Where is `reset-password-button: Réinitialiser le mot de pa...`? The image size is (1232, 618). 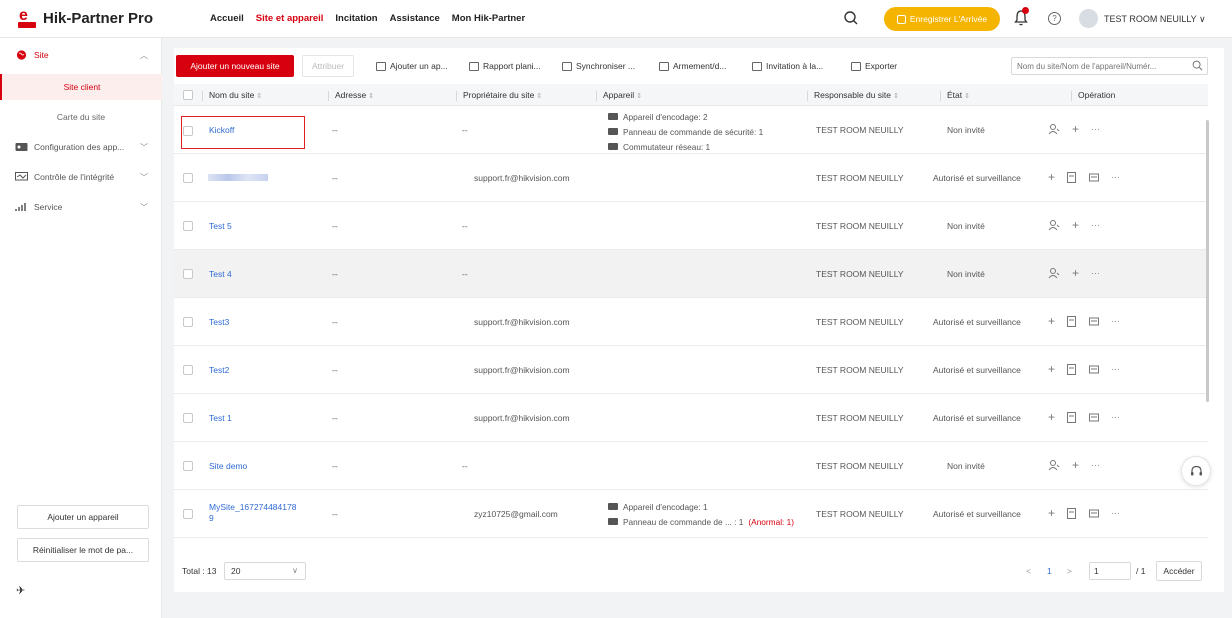
reset-password-button: Réinitialiser le mot de pa... is located at coordinates (83, 550).